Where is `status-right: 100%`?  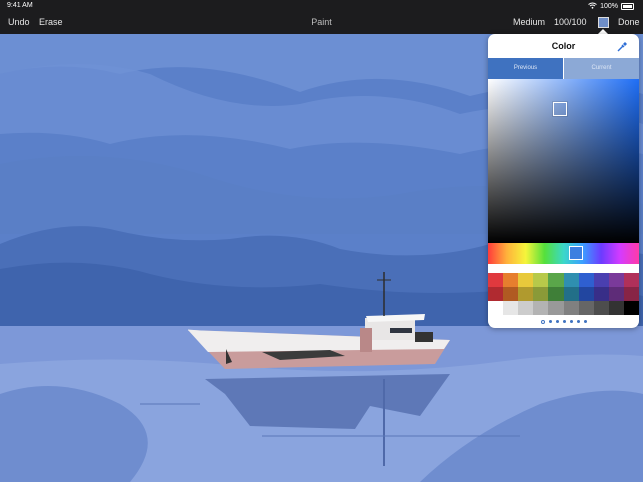
status-right: 100% is located at coordinates (611, 6).